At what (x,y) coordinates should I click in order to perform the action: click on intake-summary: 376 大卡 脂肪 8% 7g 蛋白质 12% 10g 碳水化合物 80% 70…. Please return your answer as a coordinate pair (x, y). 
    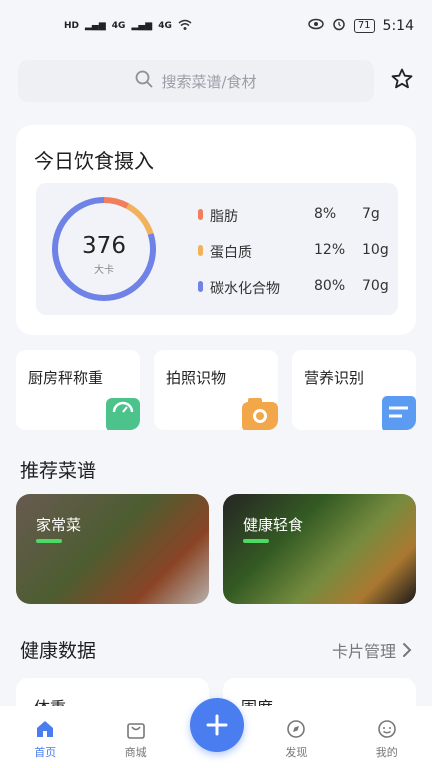
    Looking at the image, I should click on (217, 249).